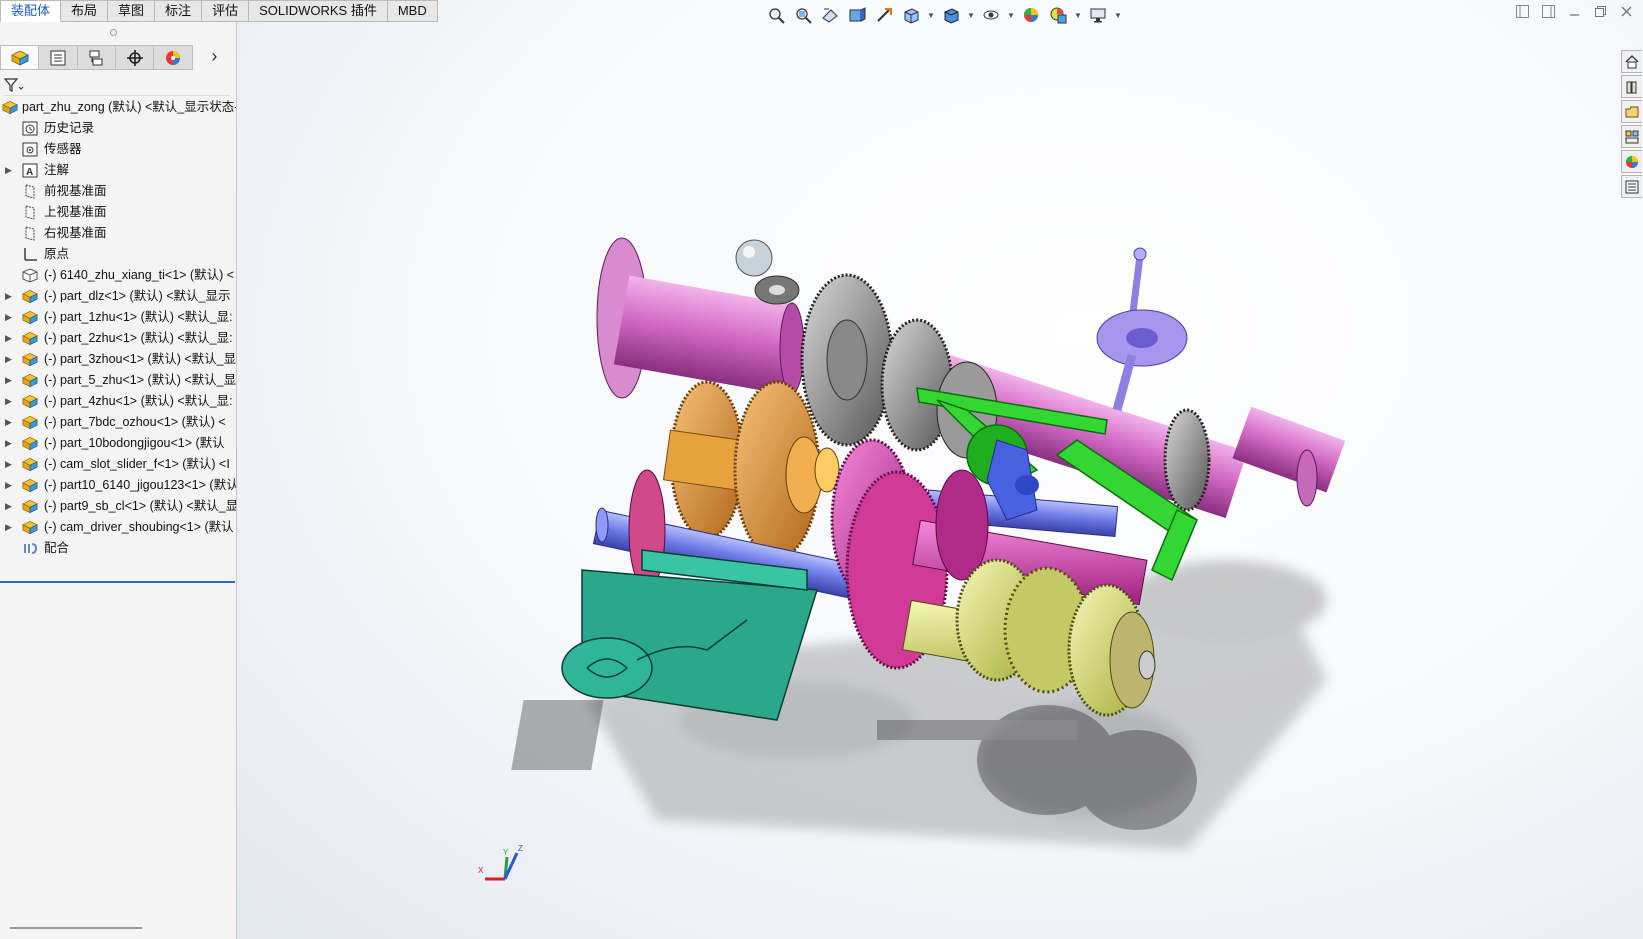  I want to click on tree-item: ▶ A 注解, so click(118, 170).